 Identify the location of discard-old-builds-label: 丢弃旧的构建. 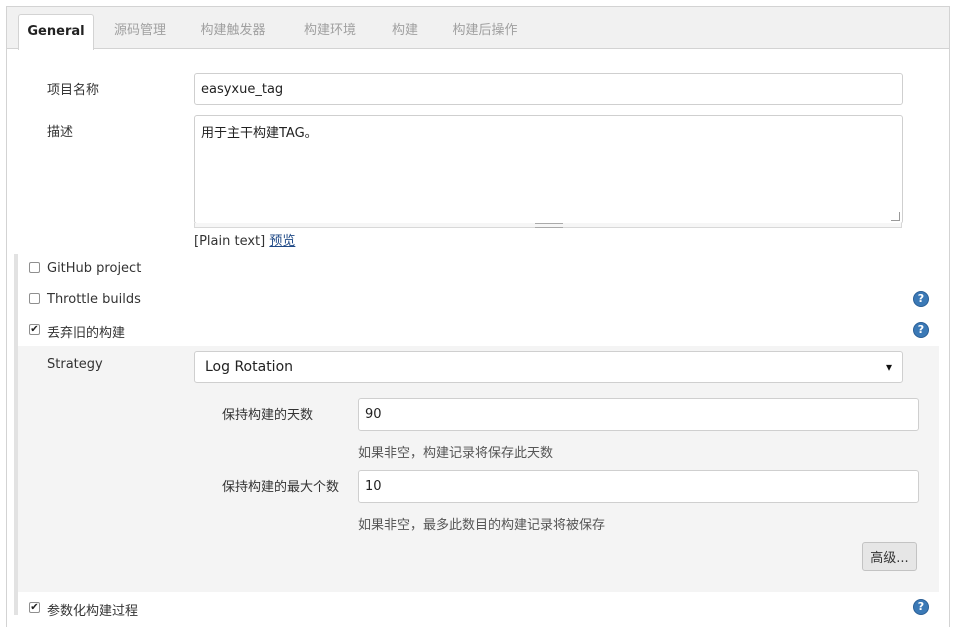
(86, 333).